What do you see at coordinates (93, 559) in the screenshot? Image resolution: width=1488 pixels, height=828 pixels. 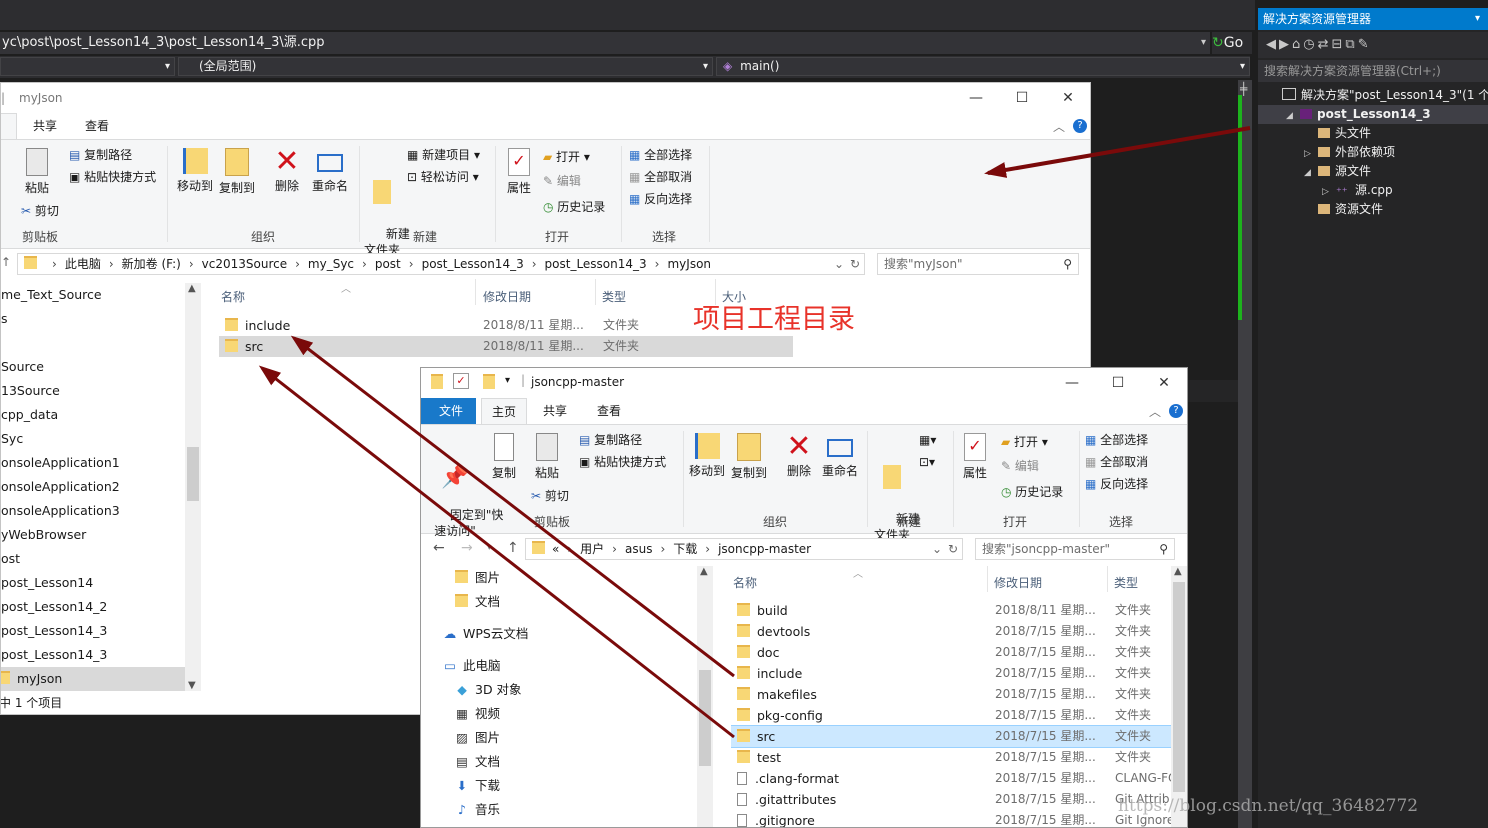 I see `nav-item: ost` at bounding box center [93, 559].